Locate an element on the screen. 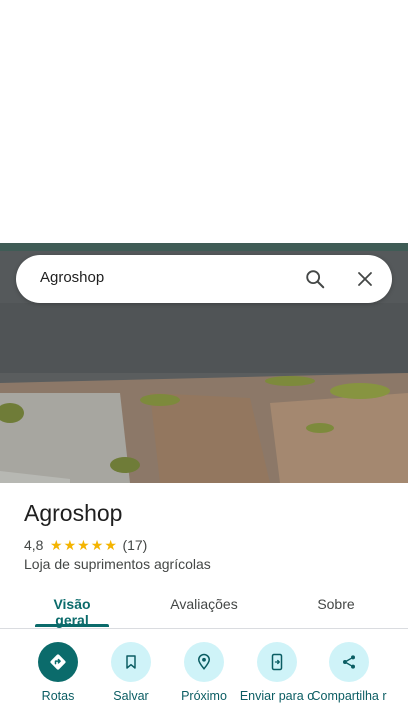  send-to-phone-label: Enviar para o is located at coordinates (277, 696).